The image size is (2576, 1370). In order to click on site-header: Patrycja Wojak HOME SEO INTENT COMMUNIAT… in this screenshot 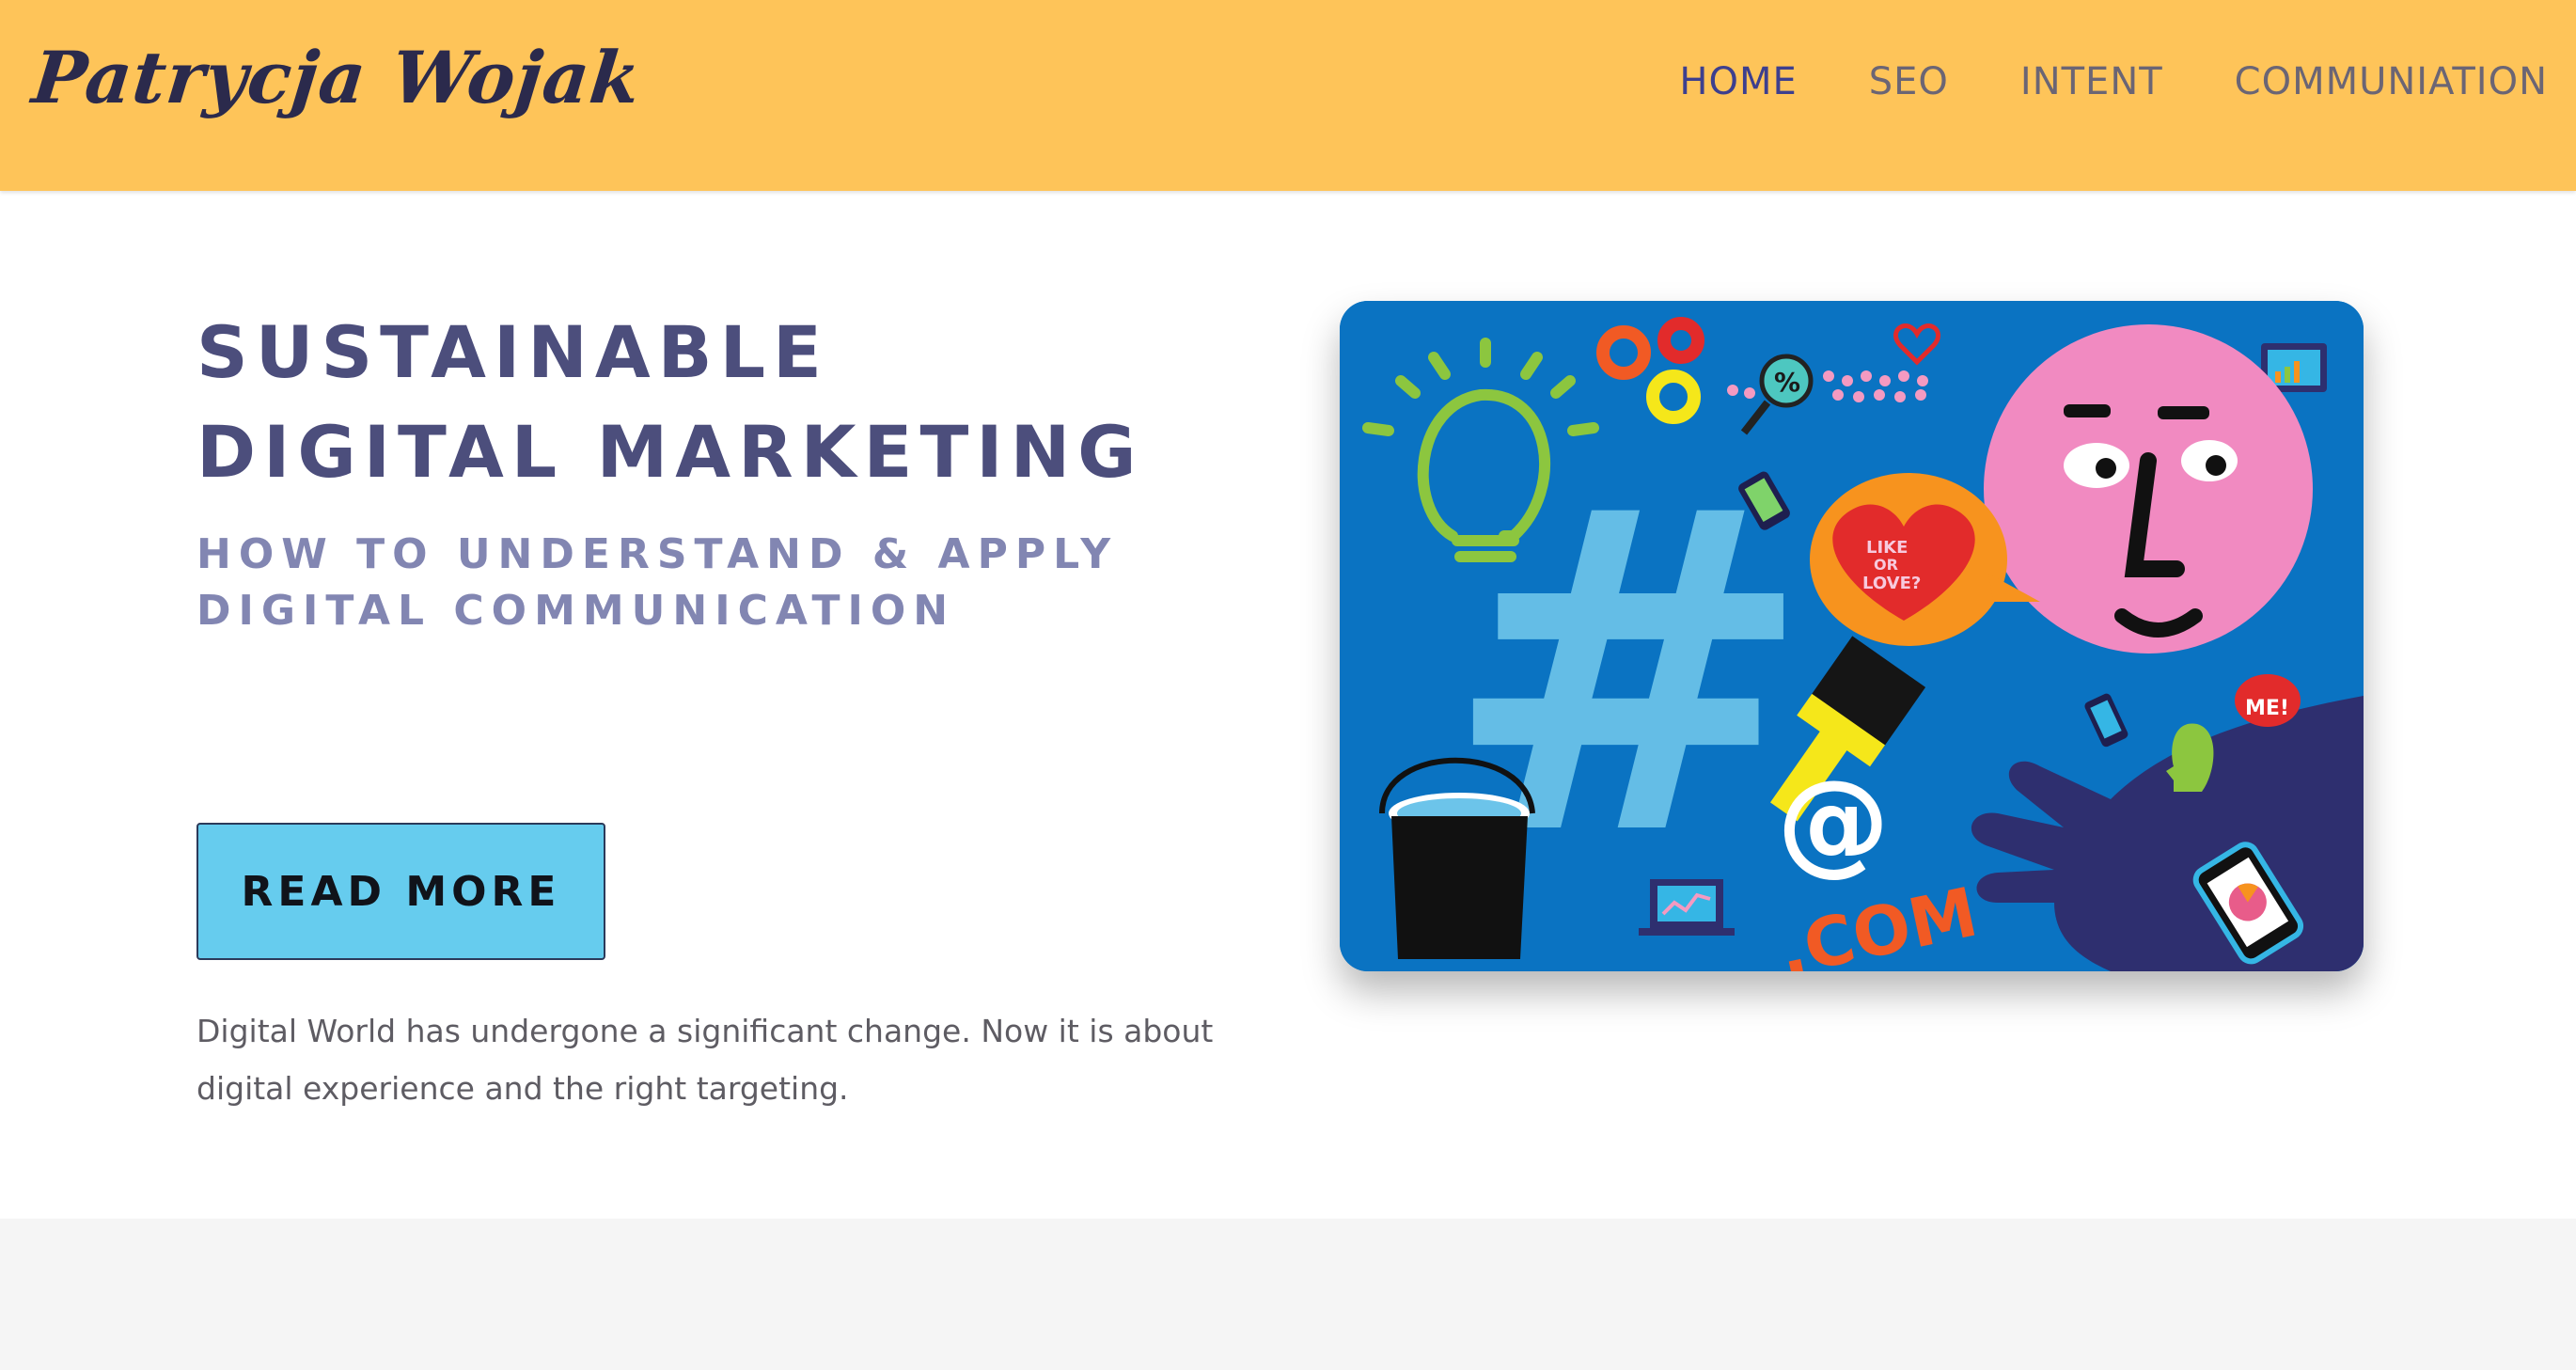, I will do `click(1288, 96)`.